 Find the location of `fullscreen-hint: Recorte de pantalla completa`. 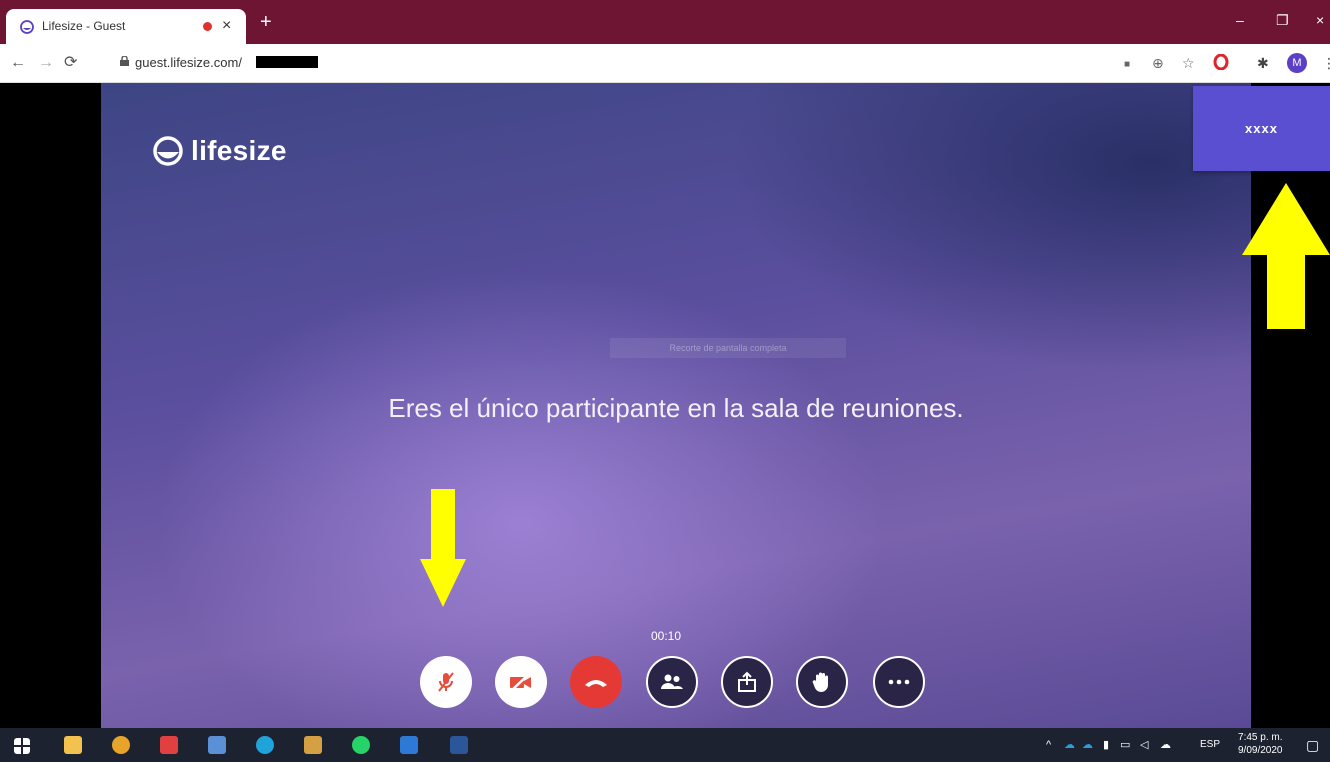

fullscreen-hint: Recorte de pantalla completa is located at coordinates (728, 348).